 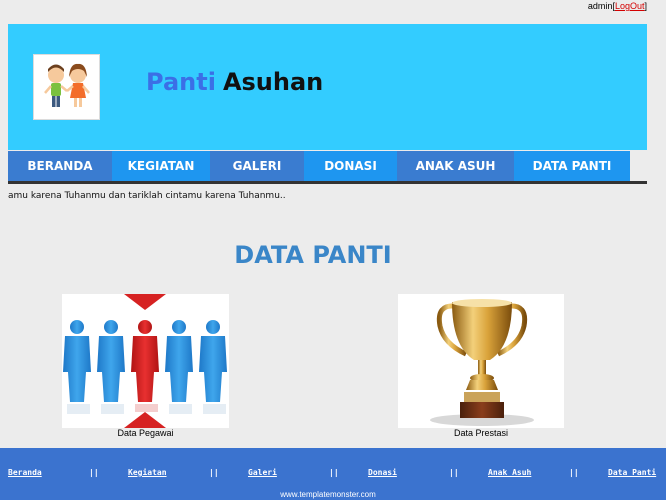 I want to click on nav-item-beranda: BERANDA, so click(x=60, y=166).